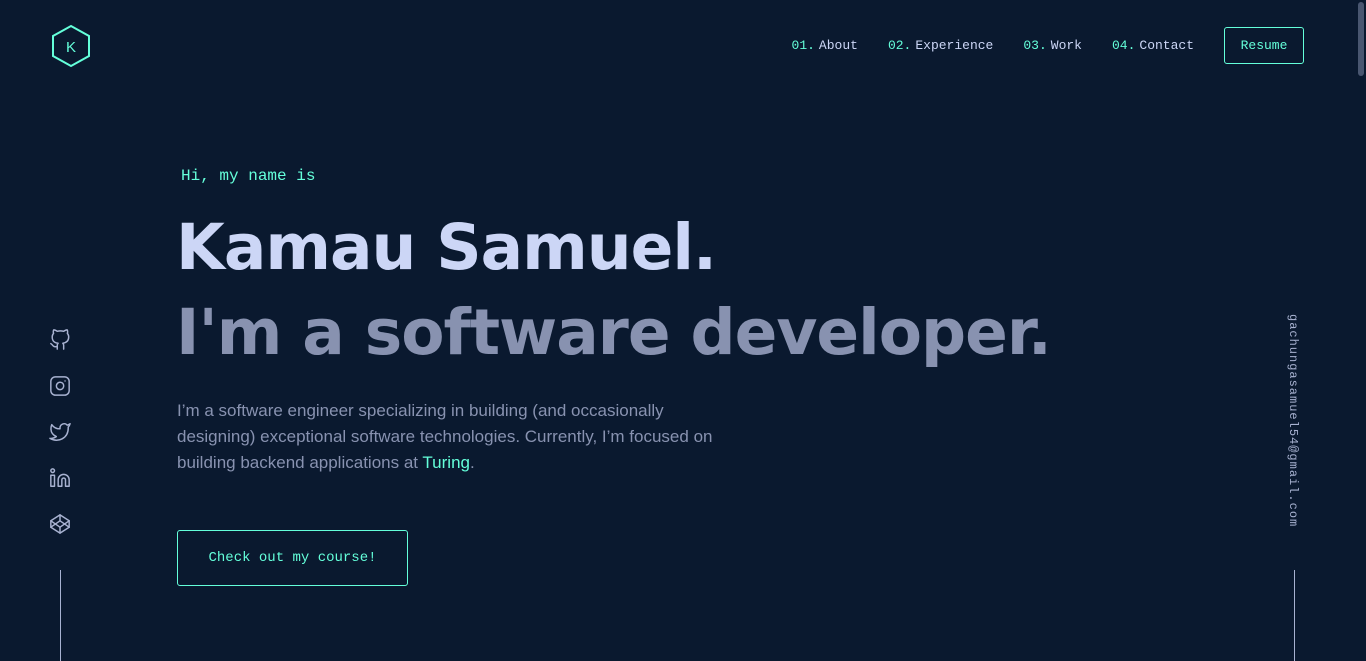 The width and height of the screenshot is (1366, 661). Describe the element at coordinates (248, 176) in the screenshot. I see `hero-greeting: Hi, my name is` at that location.